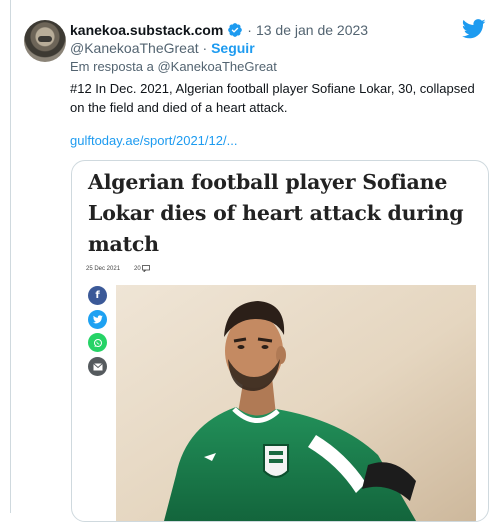  I want to click on whatsapp-icon, so click(97, 342).